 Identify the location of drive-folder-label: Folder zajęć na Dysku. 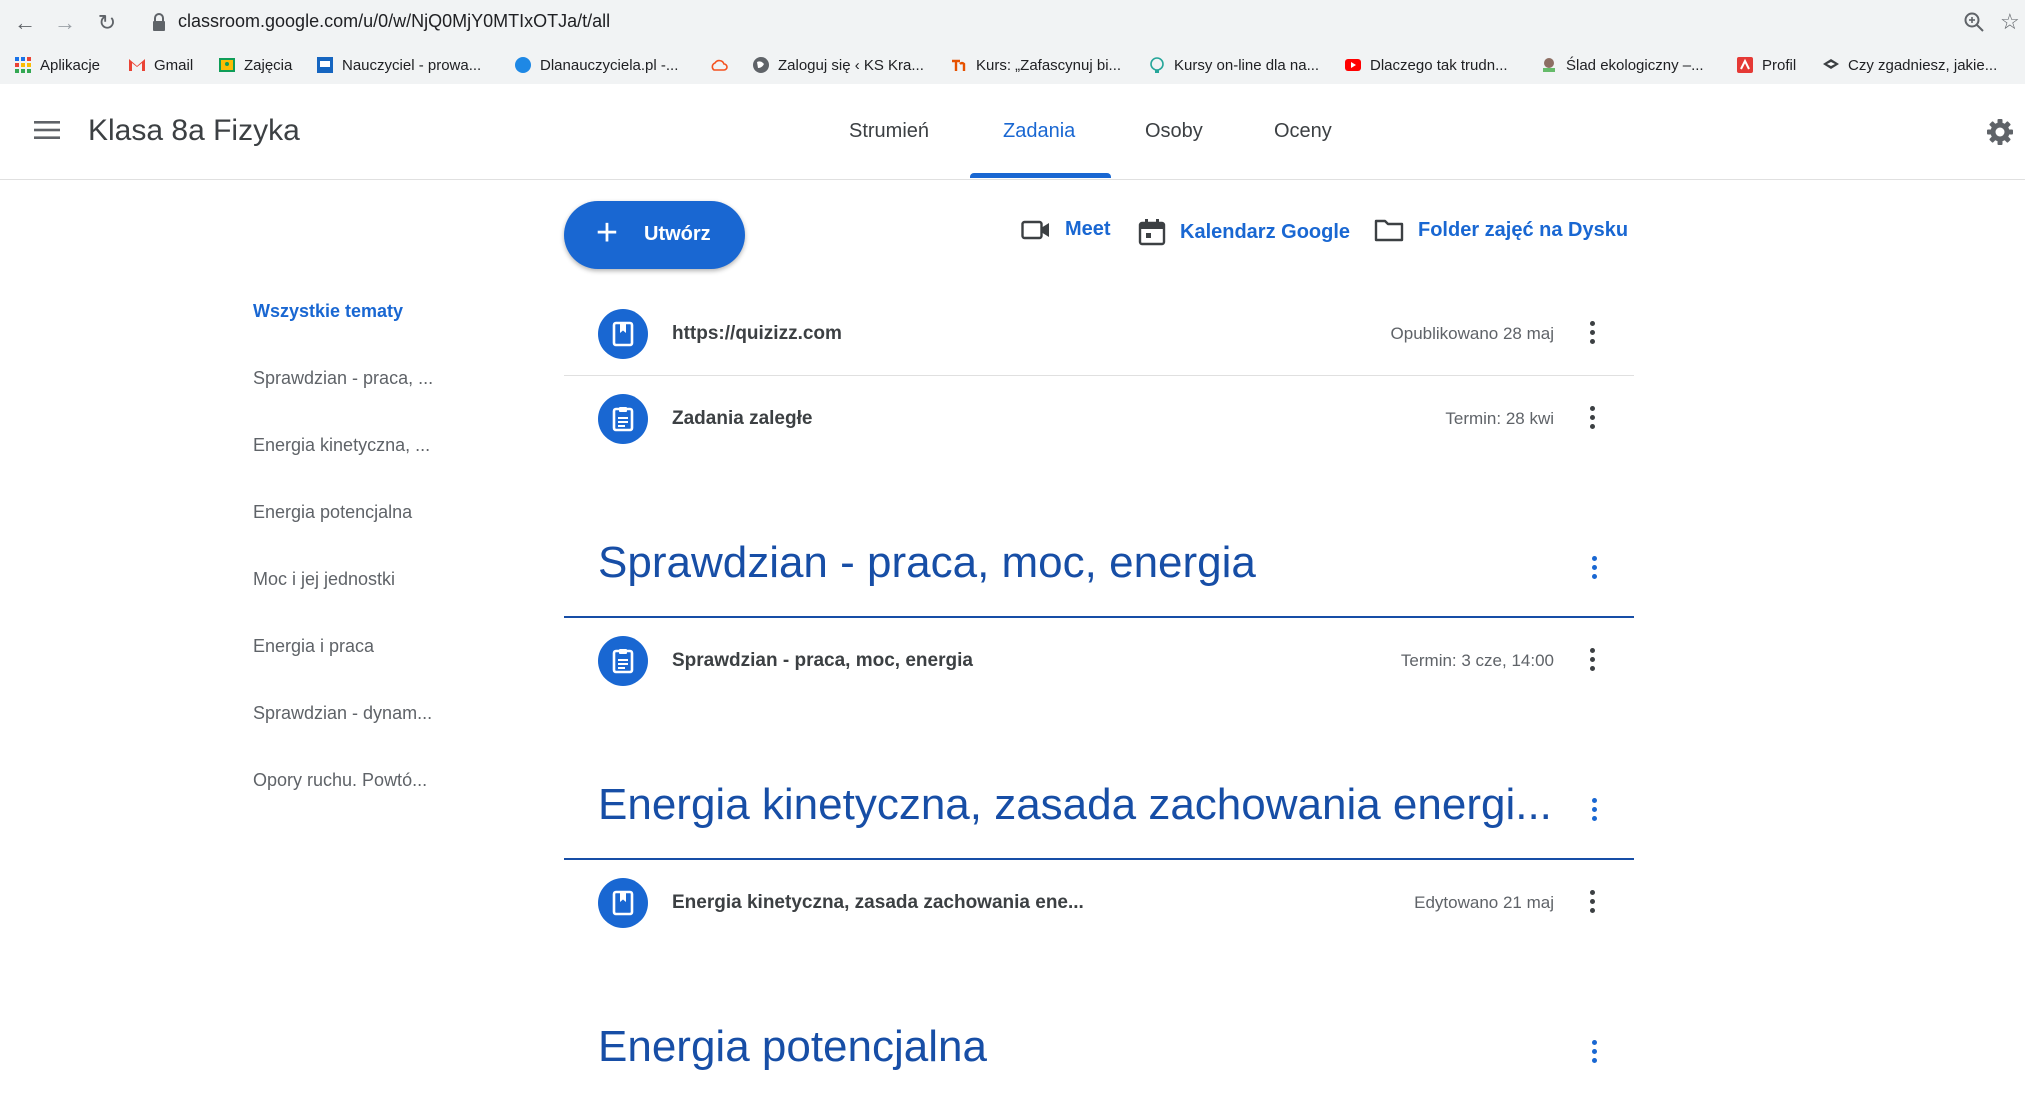
(1523, 229).